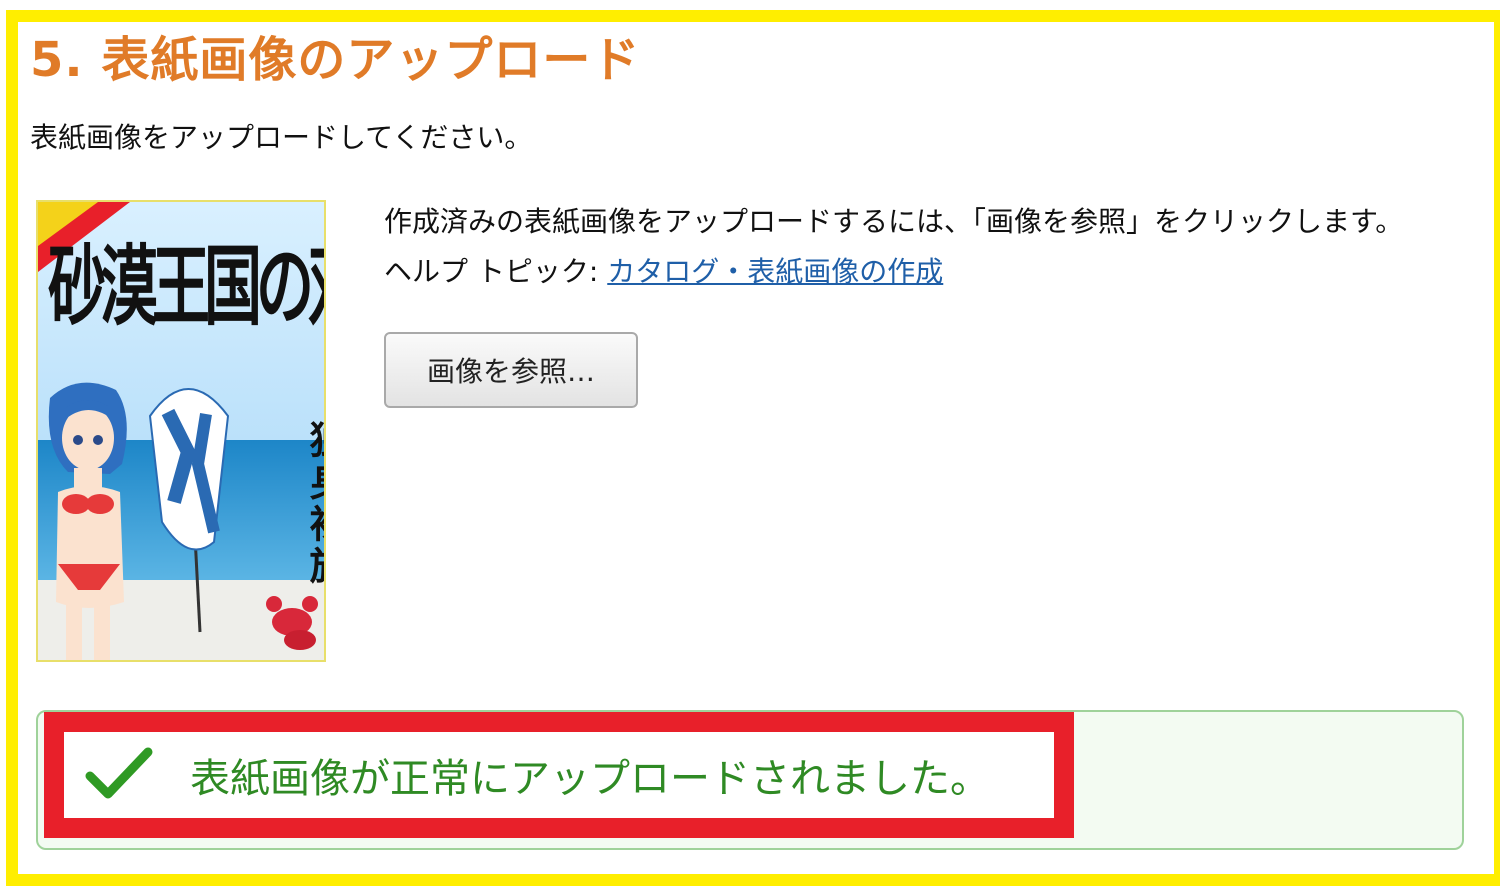 Image resolution: width=1500 pixels, height=888 pixels. Describe the element at coordinates (314, 504) in the screenshot. I see `cover-author: 独身裸族` at that location.